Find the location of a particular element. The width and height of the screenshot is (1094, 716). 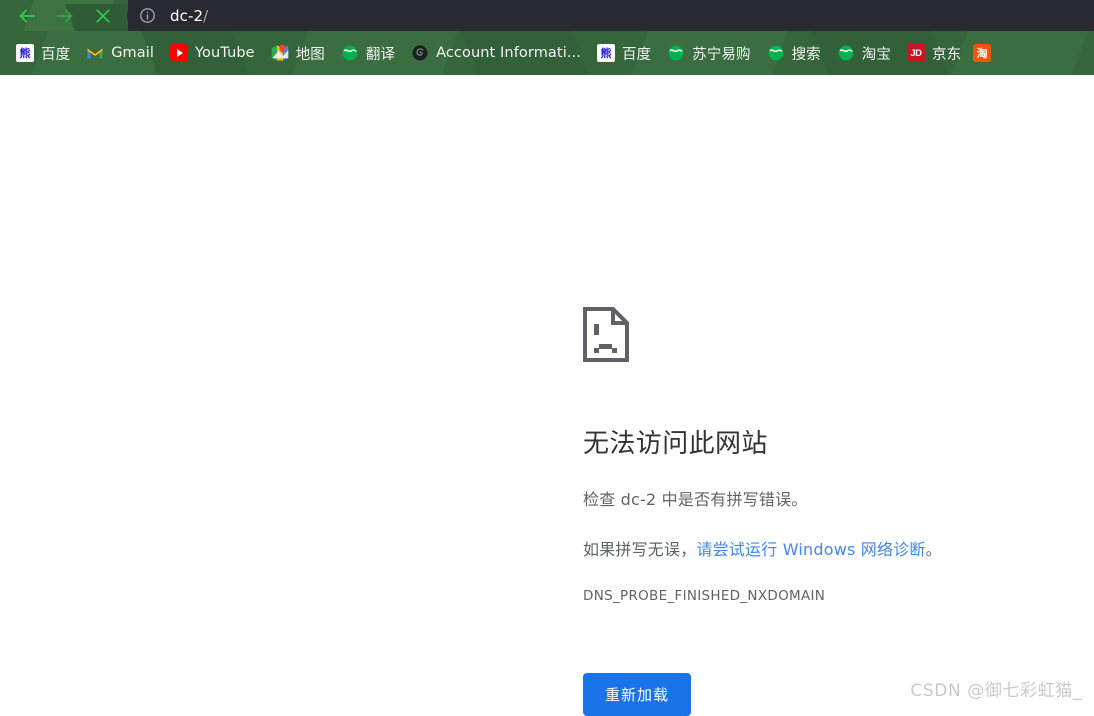

url-path: / is located at coordinates (206, 15).